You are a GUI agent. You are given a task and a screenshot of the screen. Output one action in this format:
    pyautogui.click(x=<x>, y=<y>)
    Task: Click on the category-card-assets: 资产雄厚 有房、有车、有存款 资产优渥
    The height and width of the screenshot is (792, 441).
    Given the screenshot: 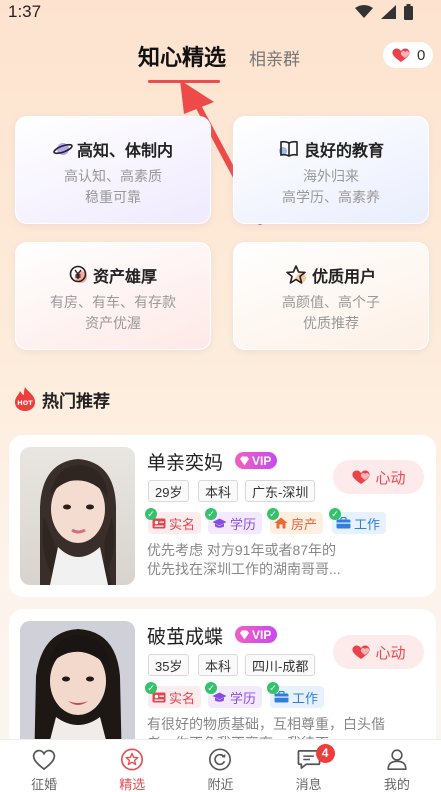 What is the action you would take?
    pyautogui.click(x=113, y=296)
    